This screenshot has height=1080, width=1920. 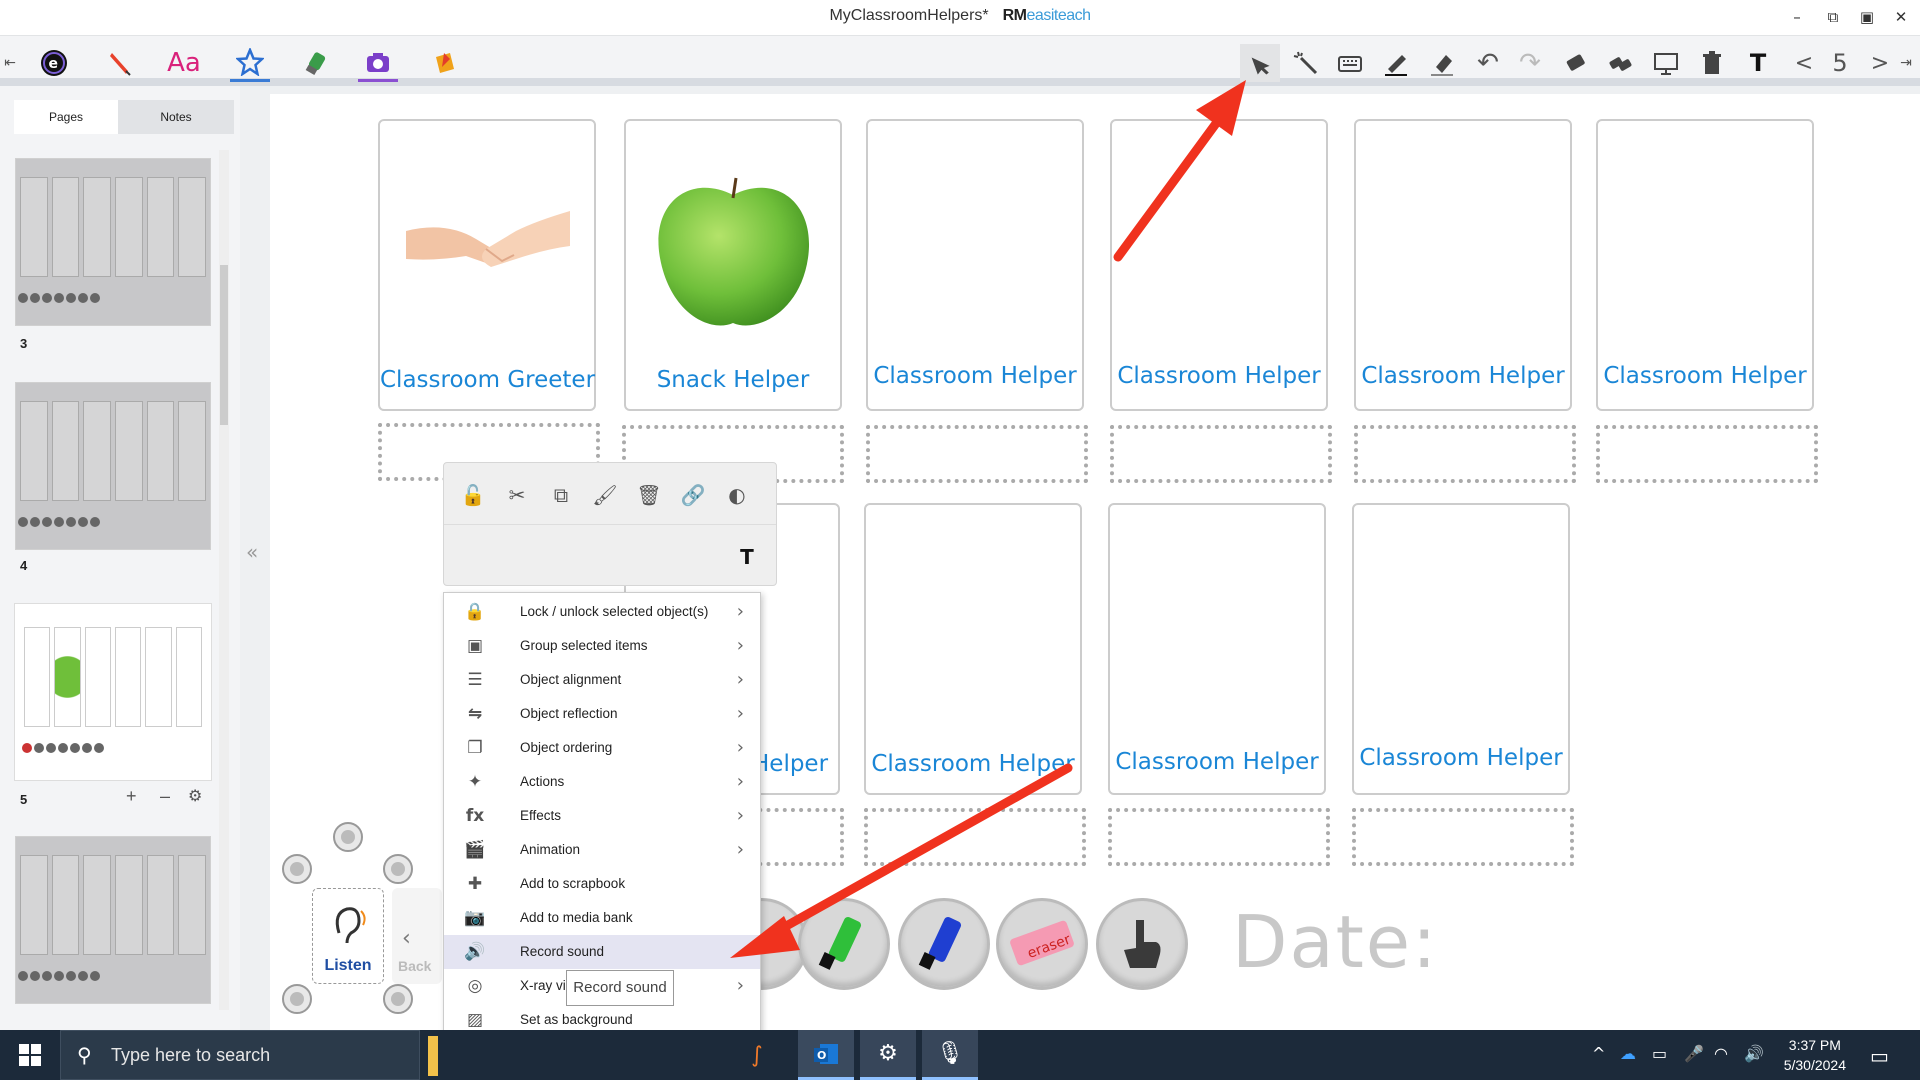 What do you see at coordinates (602, 918) in the screenshot?
I see `menu-item: 📷 Add to media bank` at bounding box center [602, 918].